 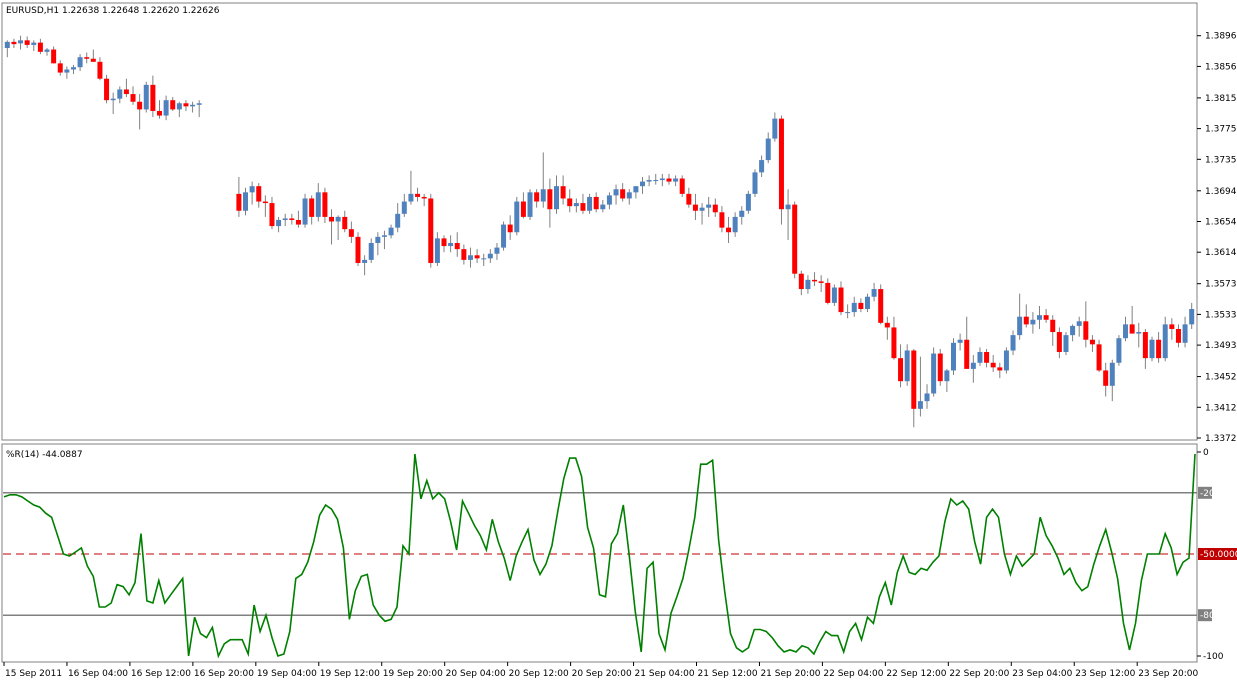 I want to click on price-tick-label: 1.36540, so click(x=1221, y=223).